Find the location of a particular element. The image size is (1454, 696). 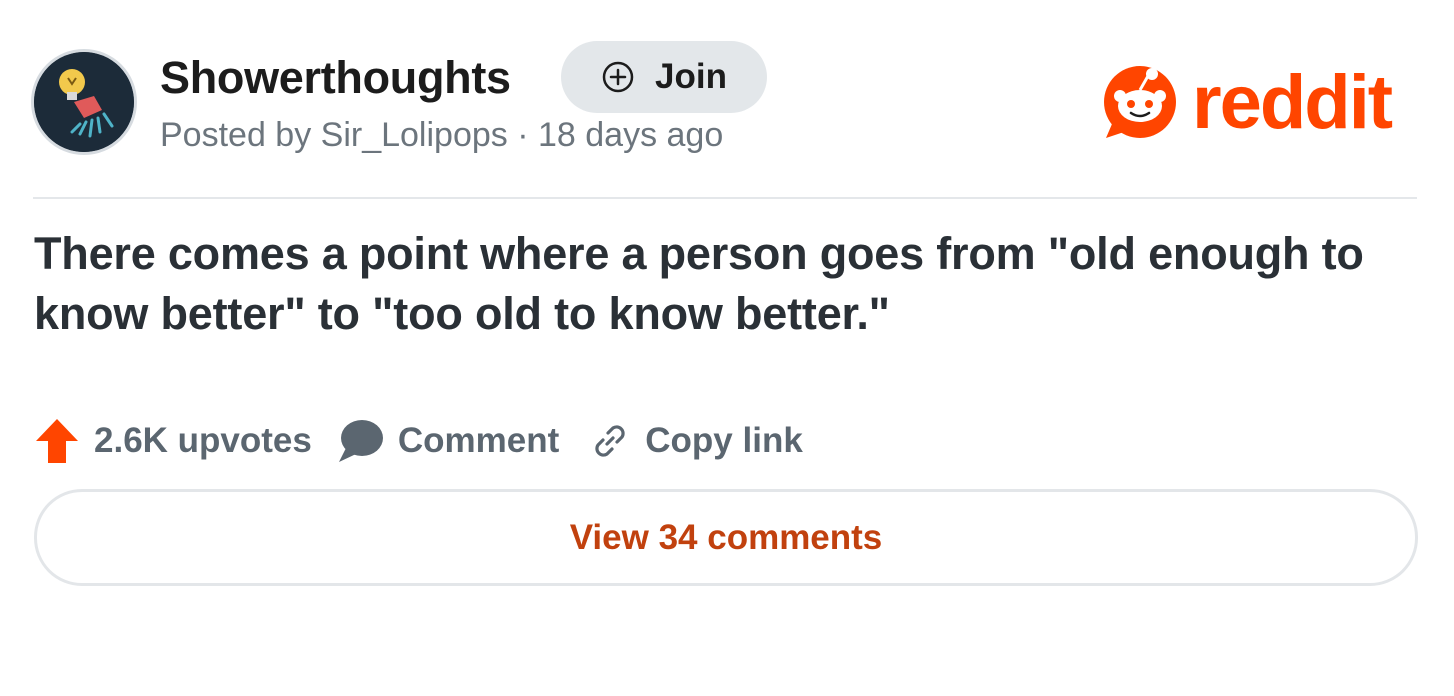

view-comments-button: View 34 comments is located at coordinates (726, 537).